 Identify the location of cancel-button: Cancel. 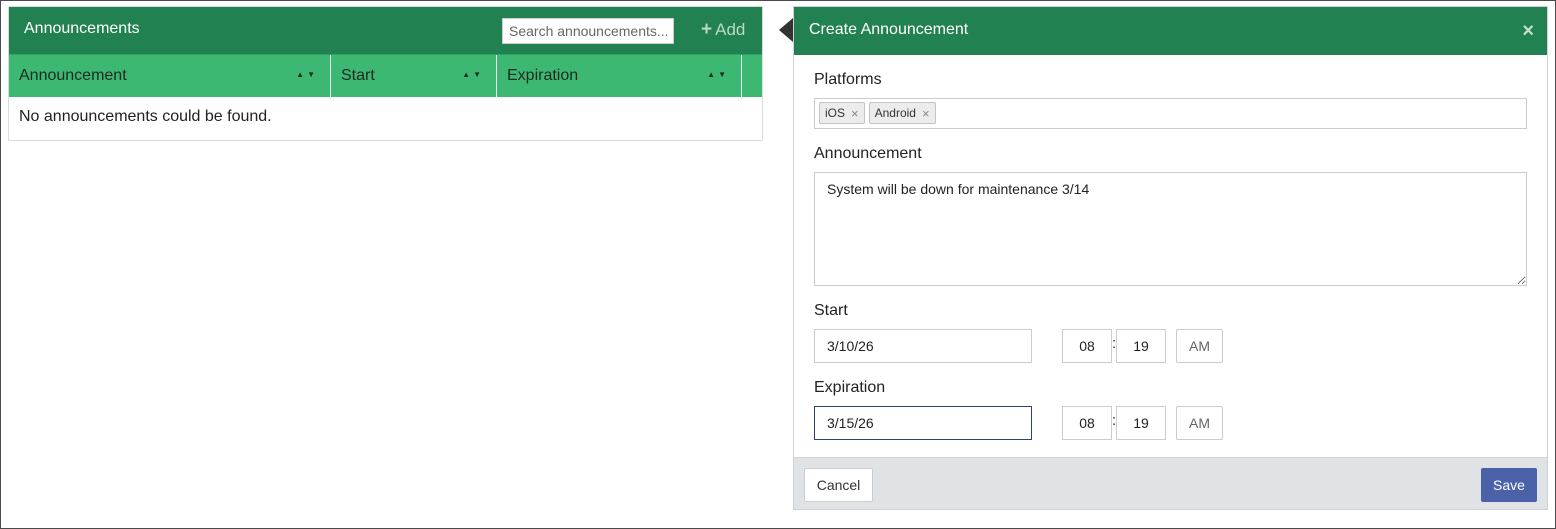
(838, 485).